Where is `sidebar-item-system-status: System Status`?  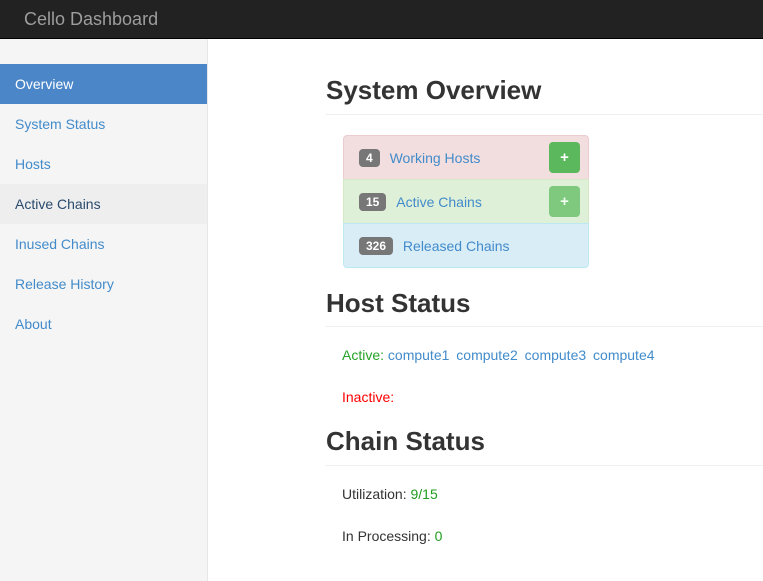
sidebar-item-system-status: System Status is located at coordinates (103, 124).